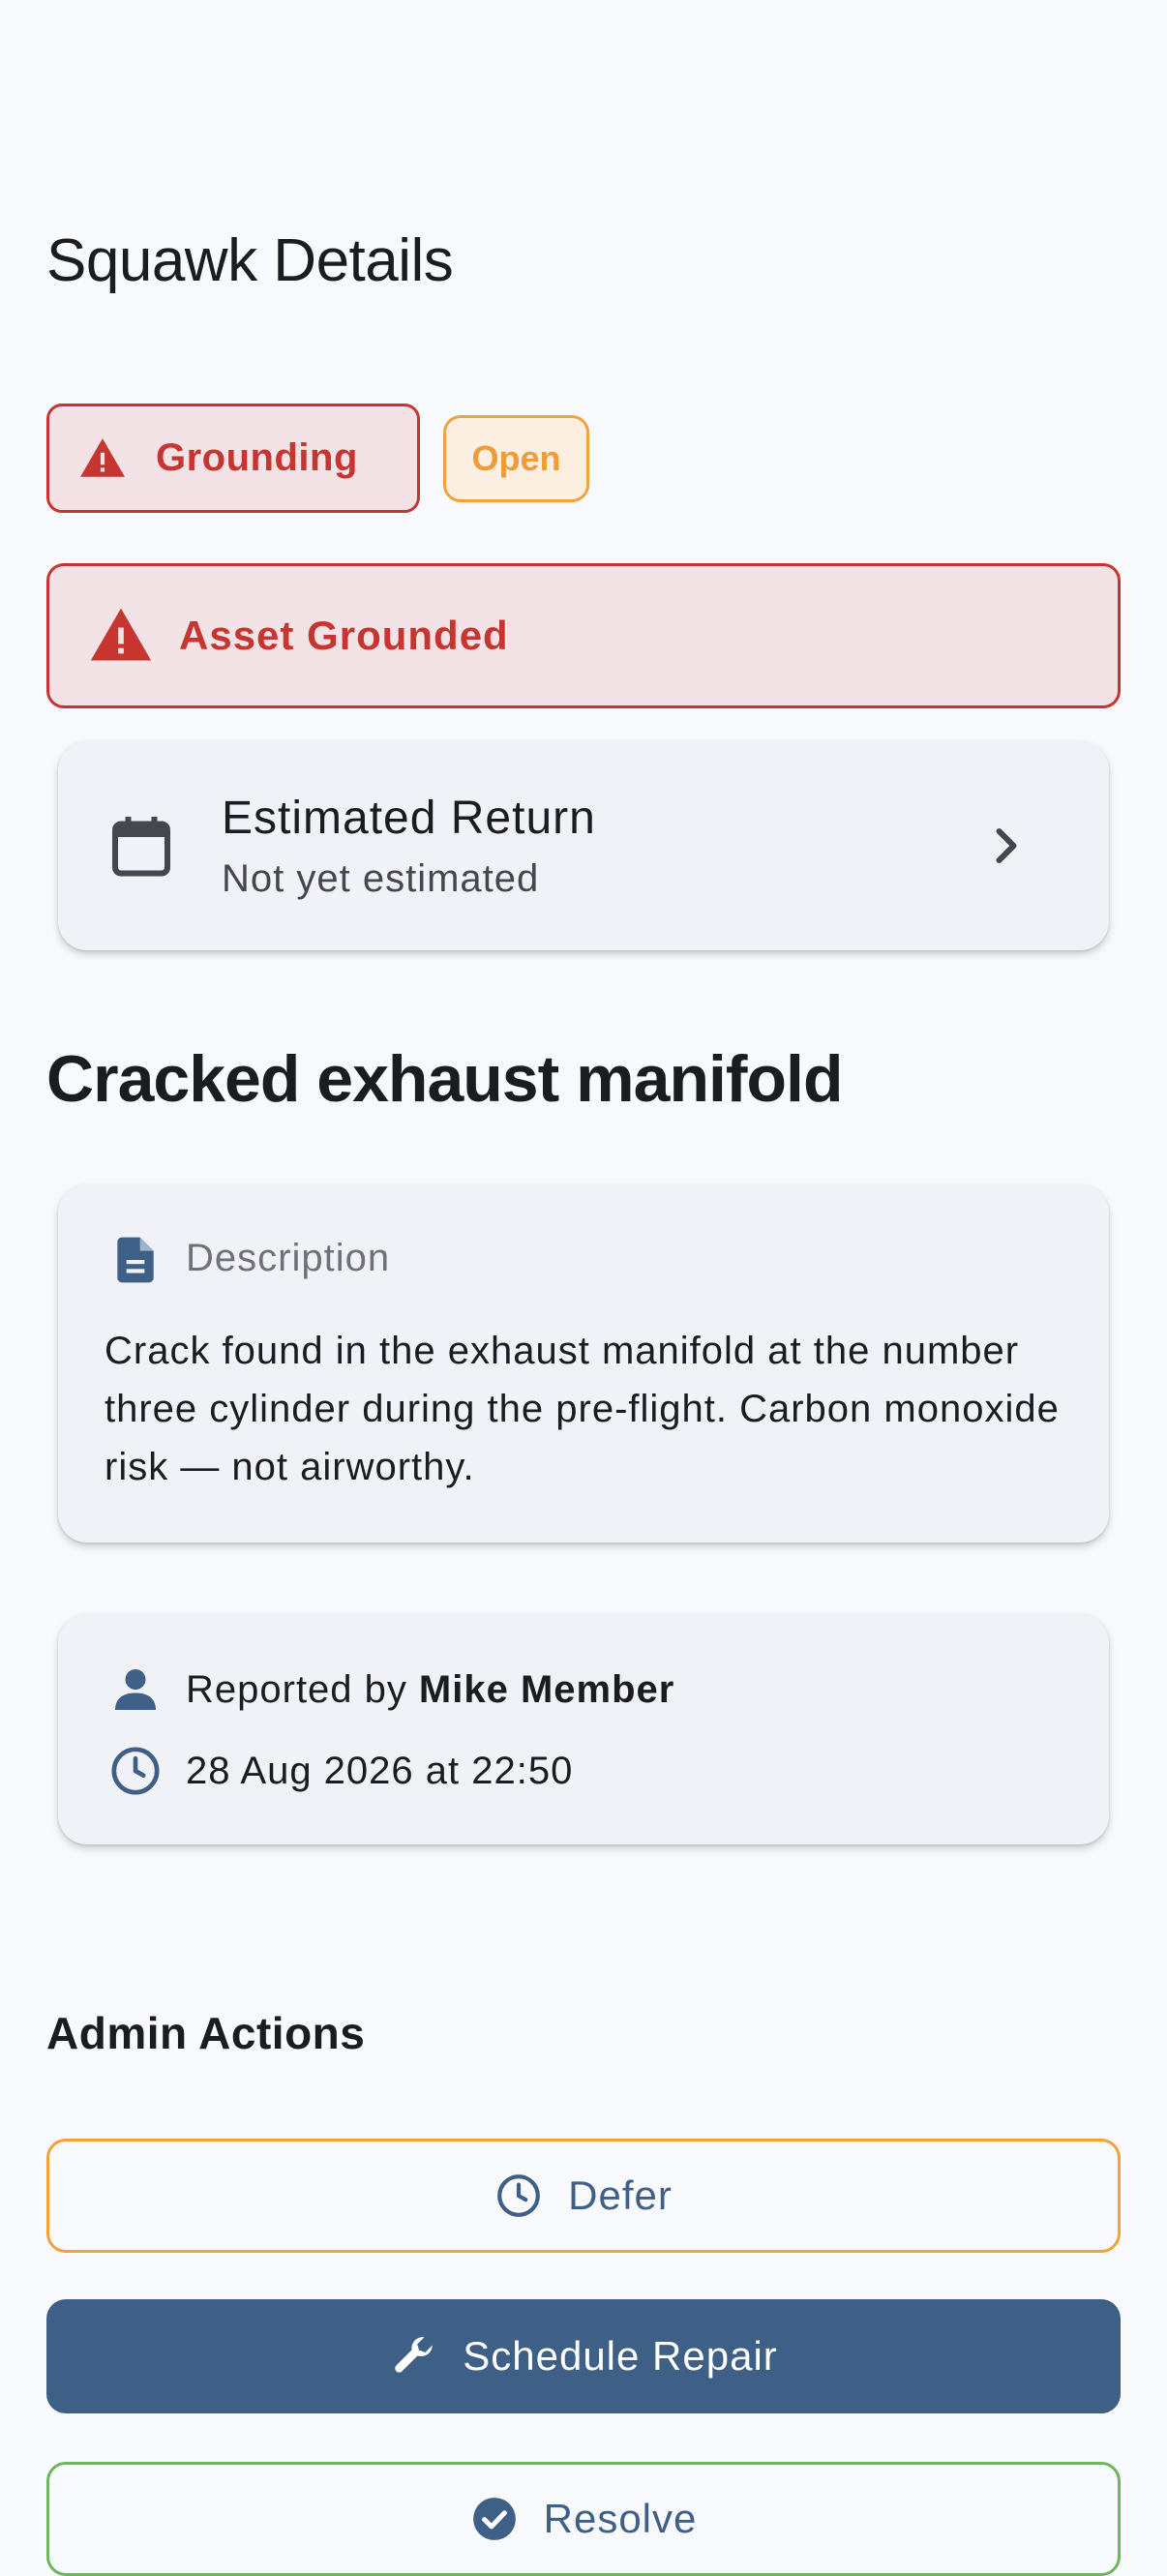 The width and height of the screenshot is (1167, 2576). I want to click on schedule-repair-button: Schedule Repair, so click(583, 2356).